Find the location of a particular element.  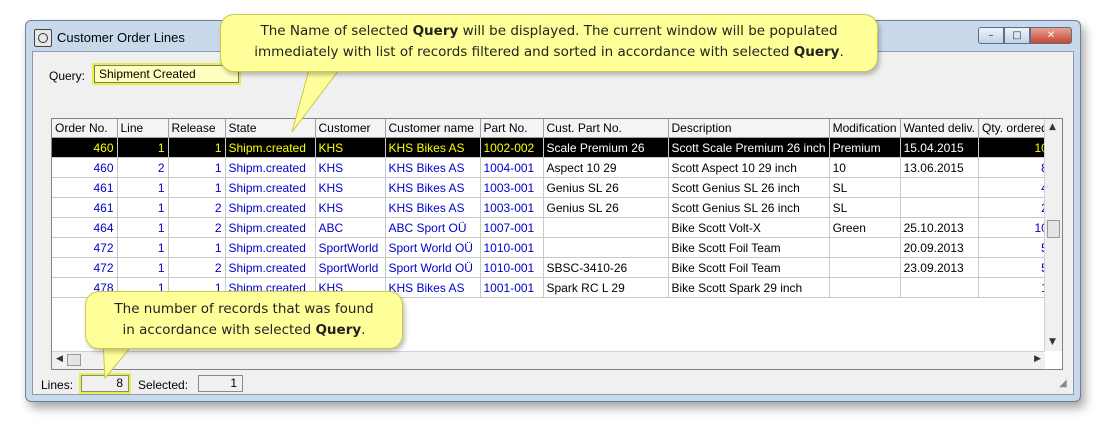

query-field: Shipment Created is located at coordinates (166, 74).